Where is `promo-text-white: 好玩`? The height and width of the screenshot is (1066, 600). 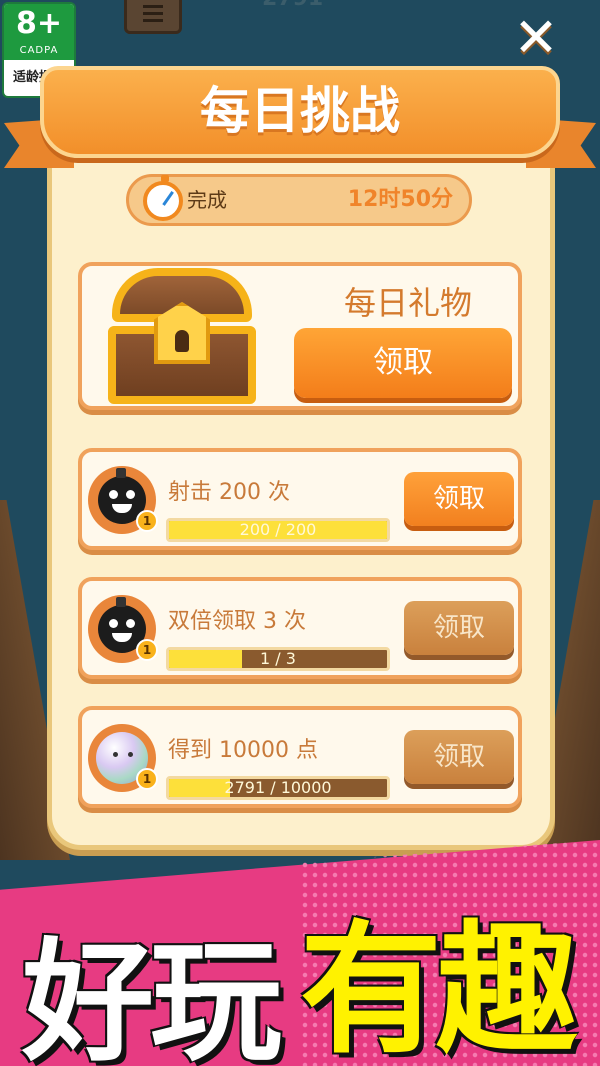
promo-text-white: 好玩 is located at coordinates (152, 996).